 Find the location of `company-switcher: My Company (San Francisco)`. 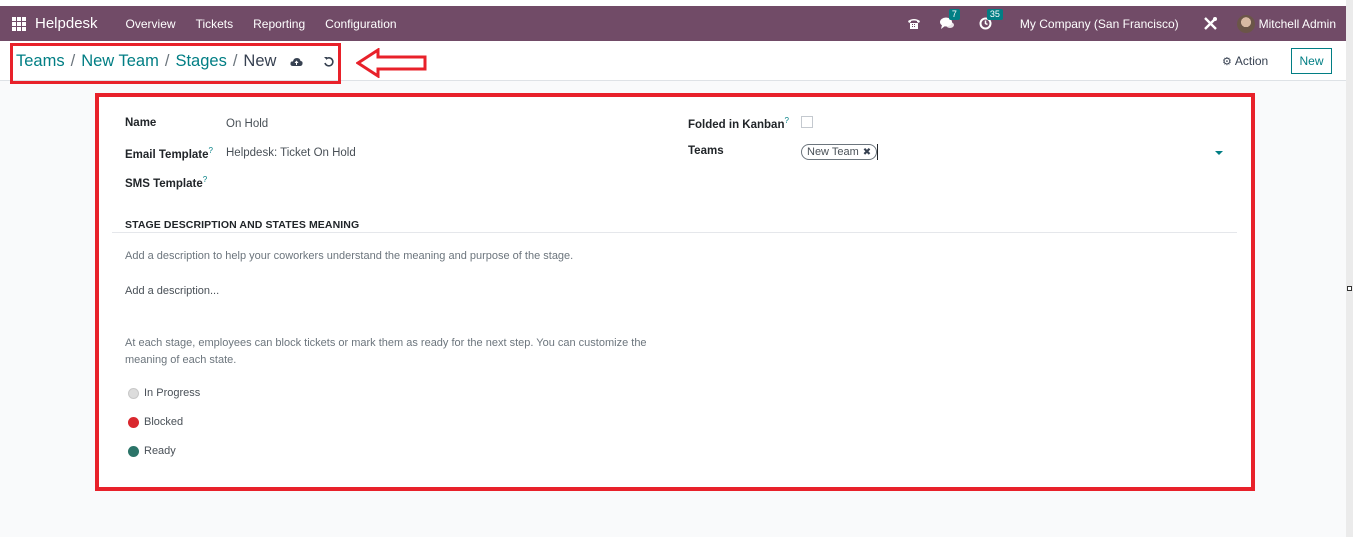

company-switcher: My Company (San Francisco) is located at coordinates (1099, 24).